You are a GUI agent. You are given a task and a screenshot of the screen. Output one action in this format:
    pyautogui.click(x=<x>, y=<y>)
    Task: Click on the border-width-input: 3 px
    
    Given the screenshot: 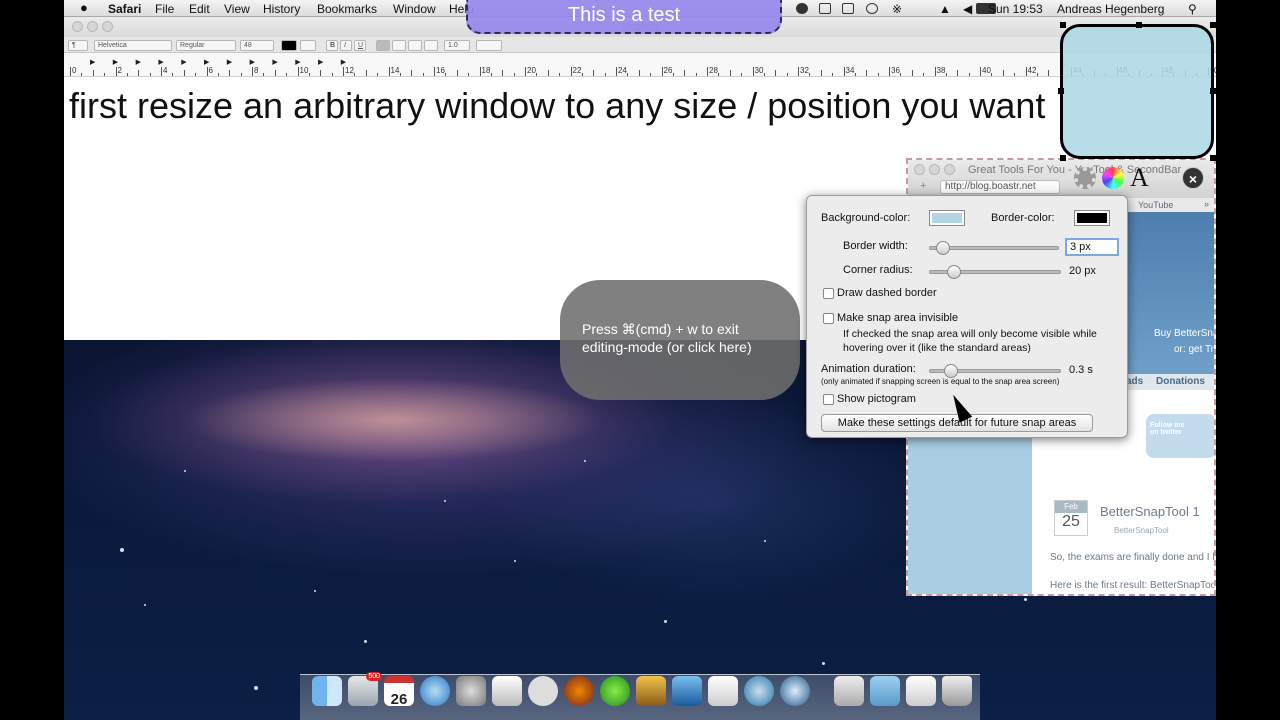 What is the action you would take?
    pyautogui.click(x=1092, y=247)
    